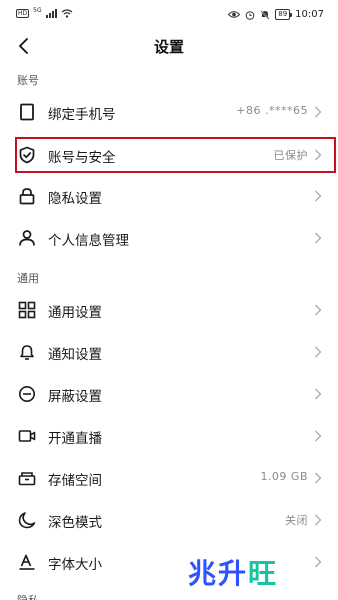  What do you see at coordinates (27, 352) in the screenshot?
I see `bell-icon` at bounding box center [27, 352].